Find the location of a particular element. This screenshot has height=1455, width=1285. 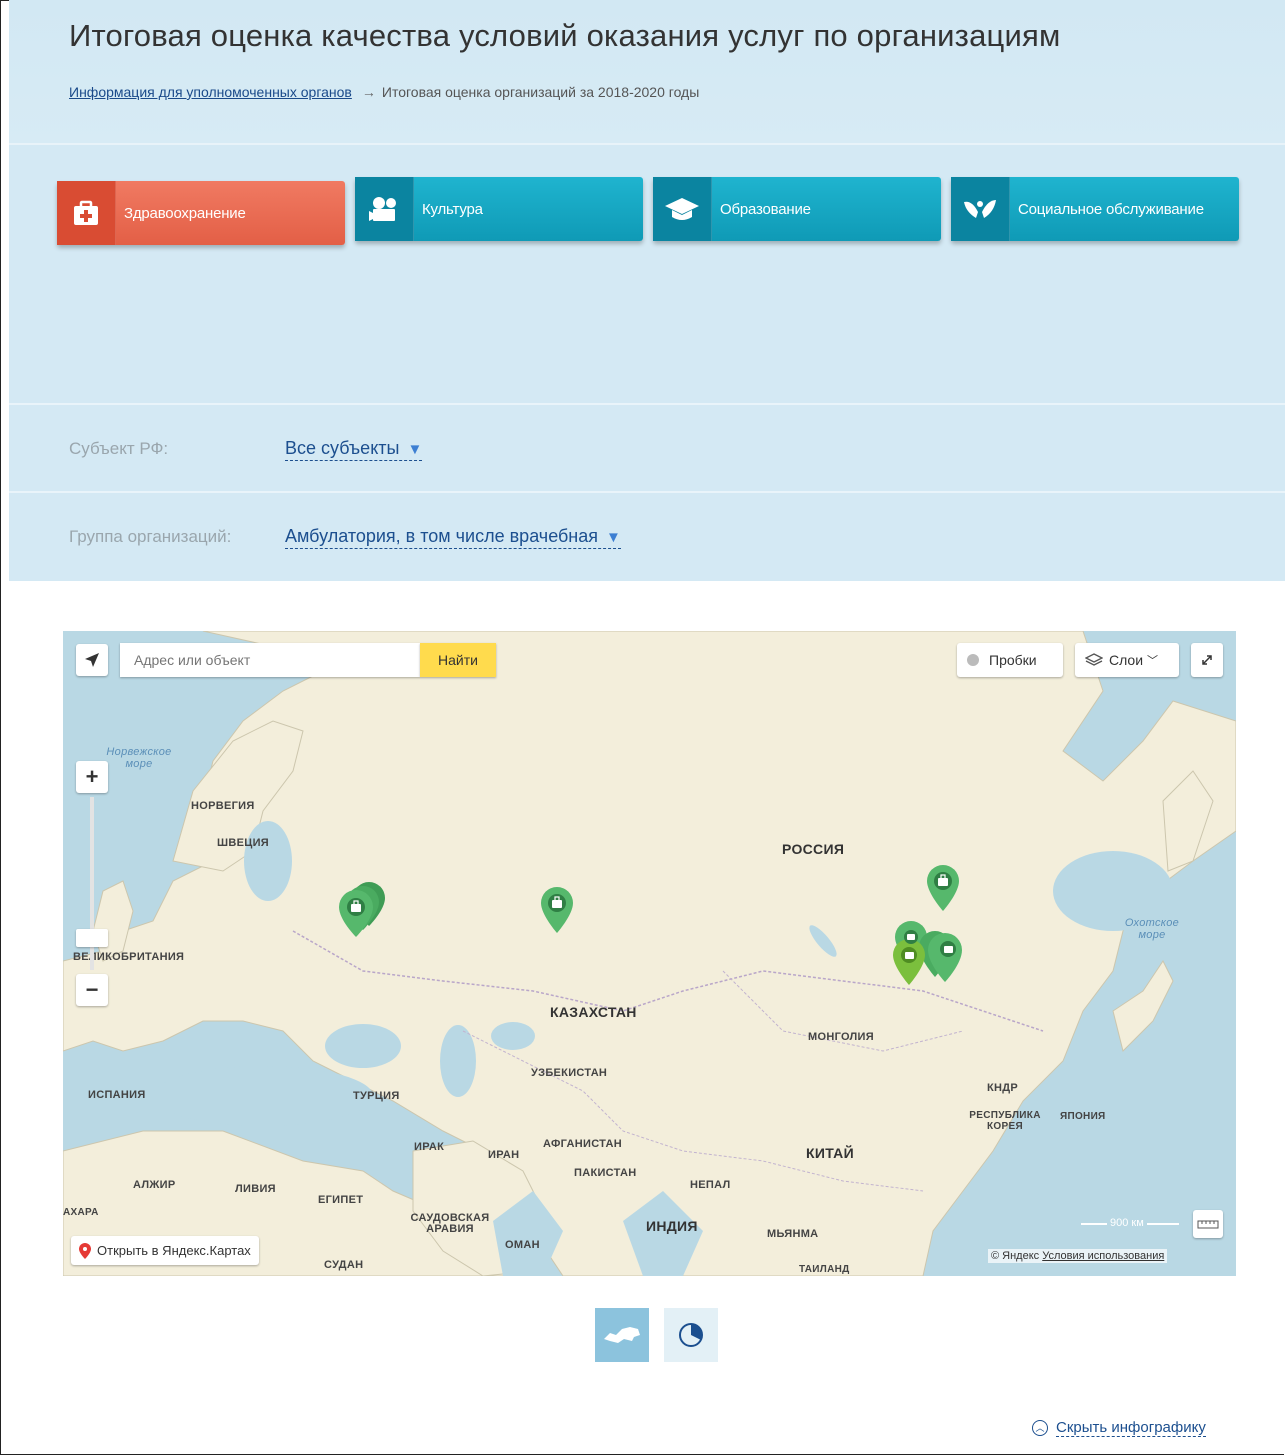

map-search-input is located at coordinates (270, 660).